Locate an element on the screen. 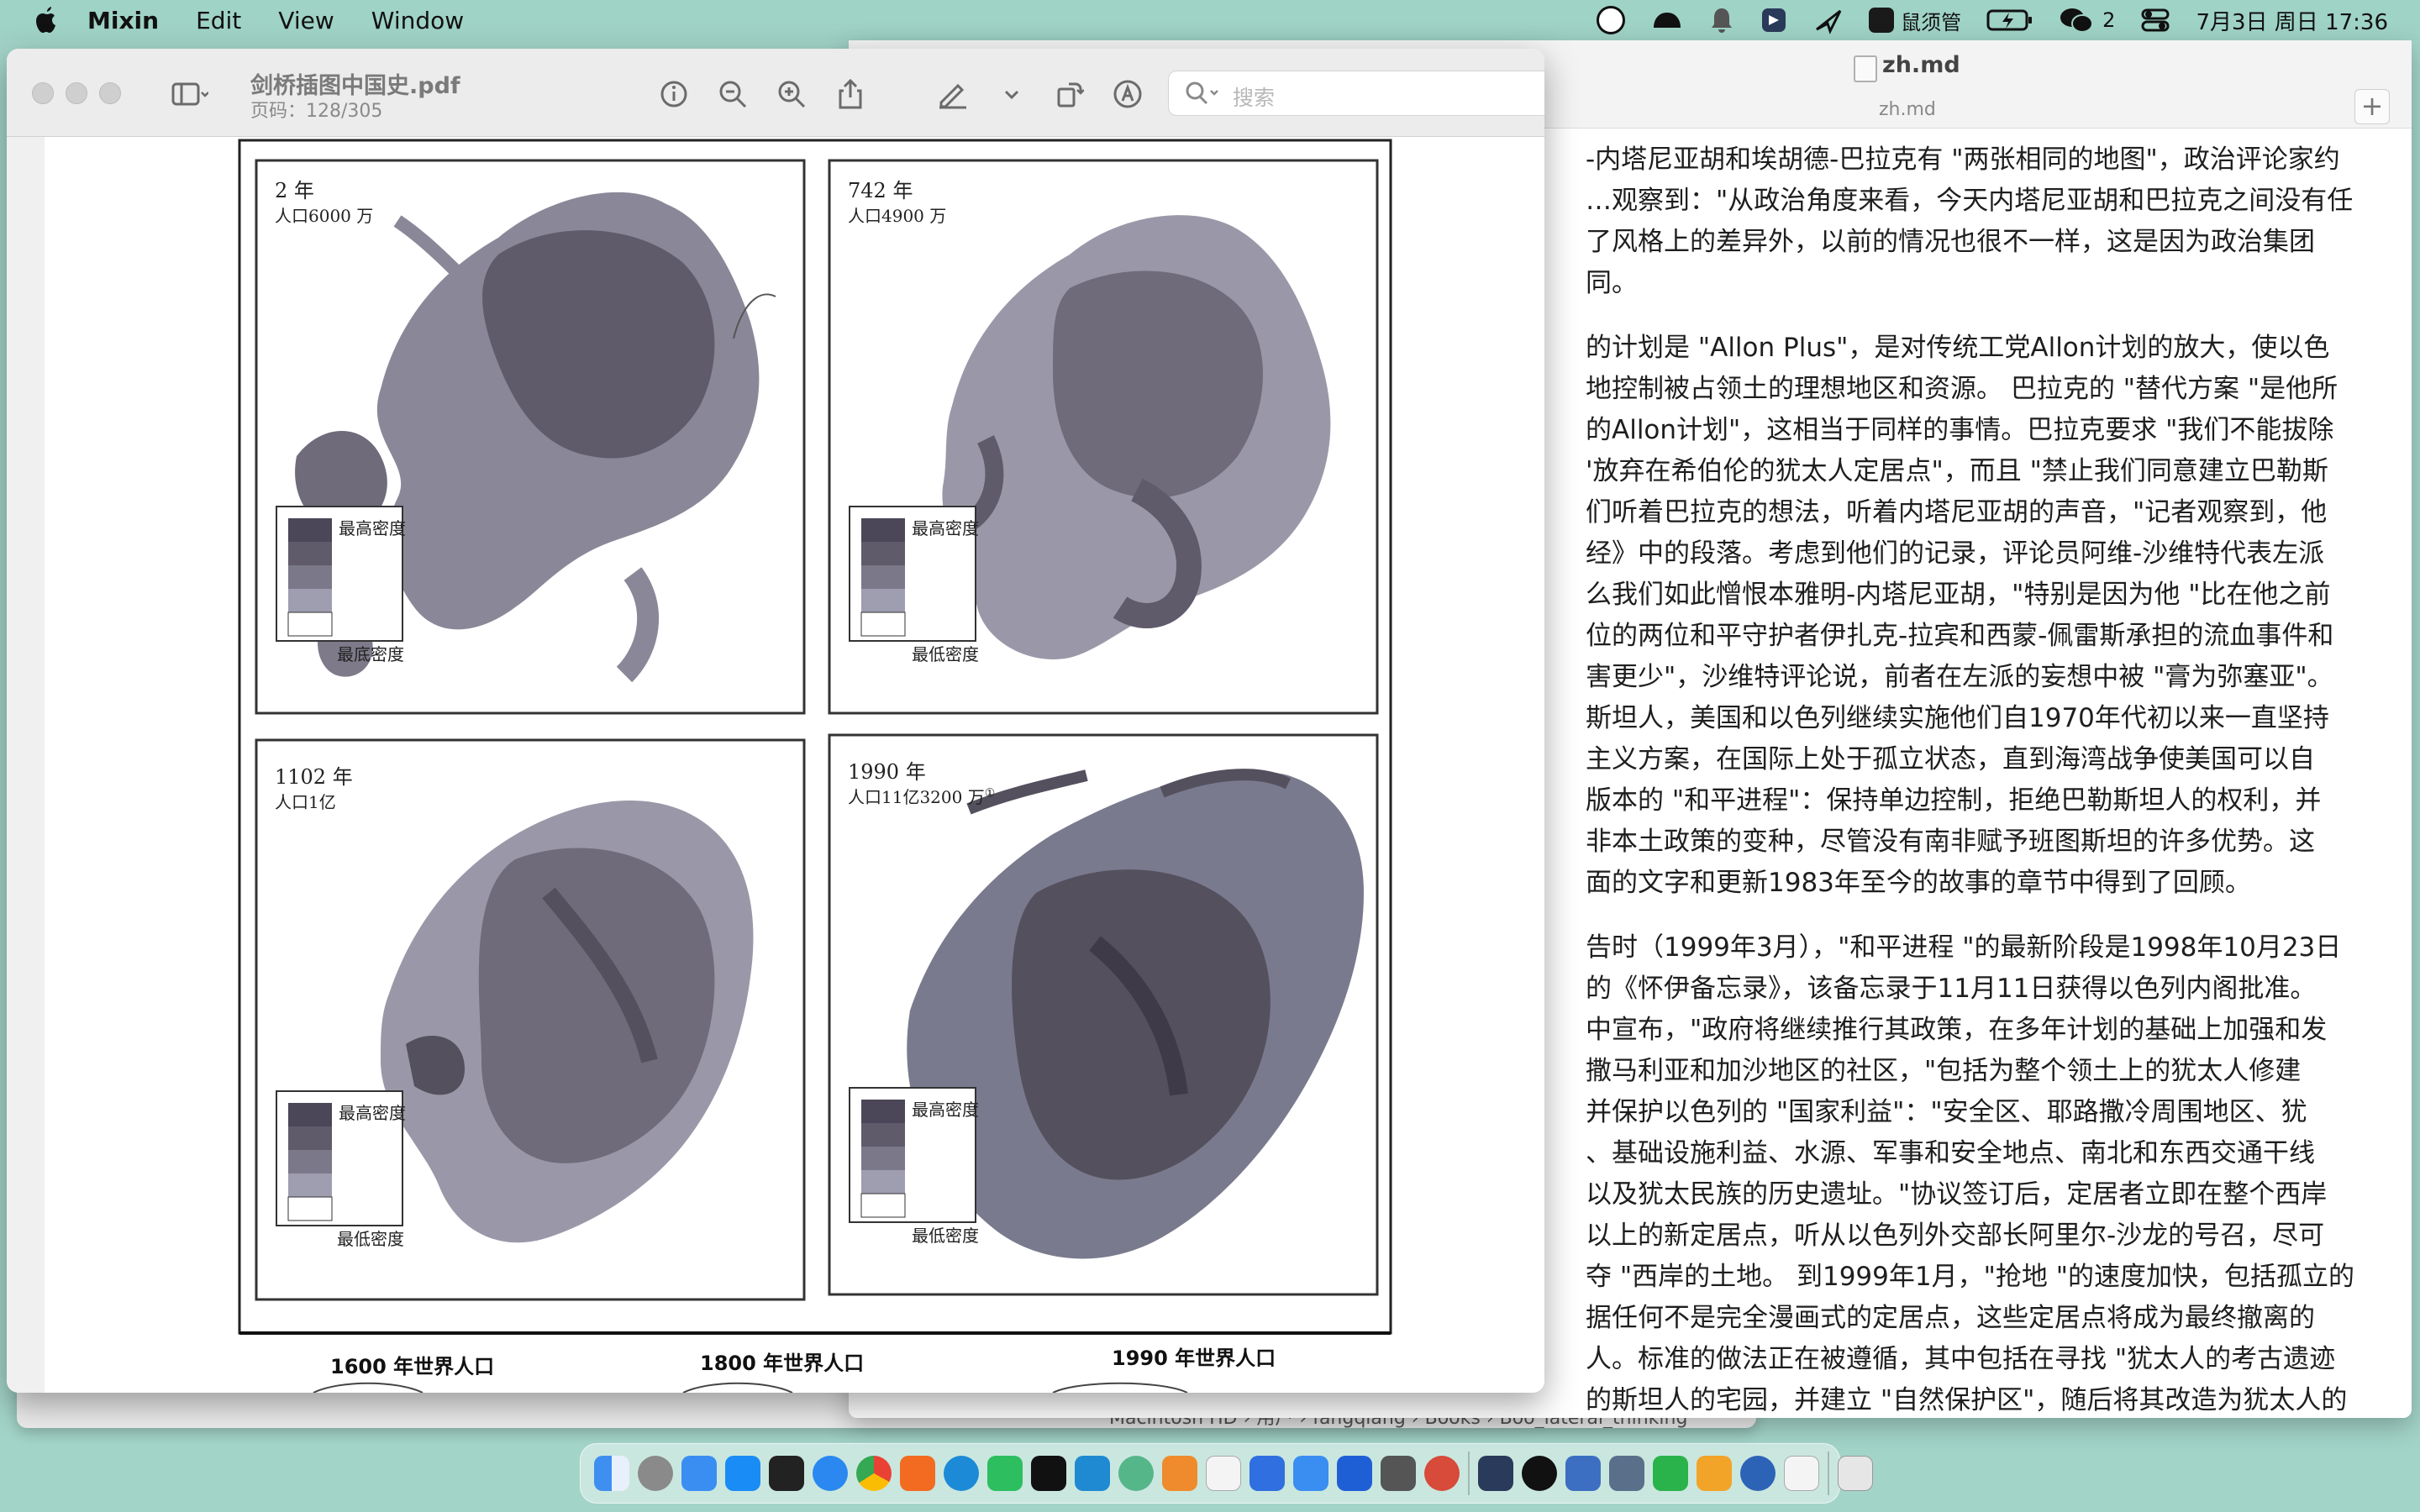  control-center-icon is located at coordinates (2155, 20).